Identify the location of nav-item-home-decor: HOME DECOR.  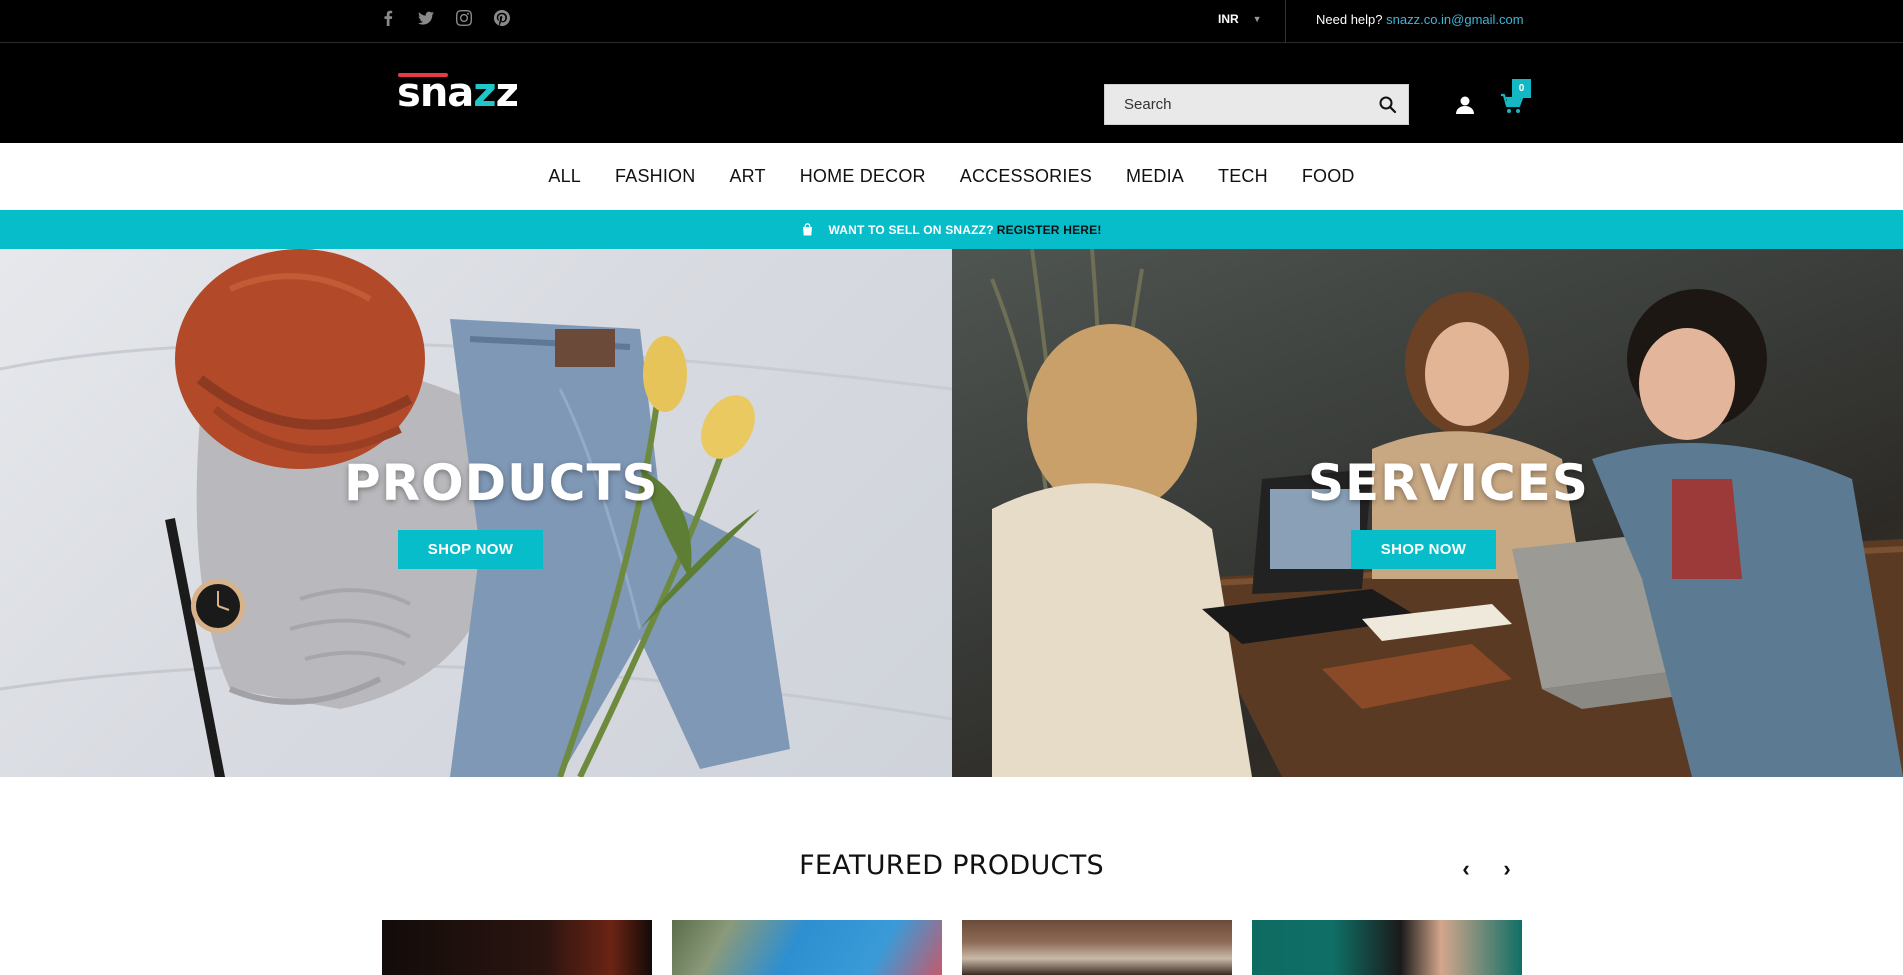
(863, 176).